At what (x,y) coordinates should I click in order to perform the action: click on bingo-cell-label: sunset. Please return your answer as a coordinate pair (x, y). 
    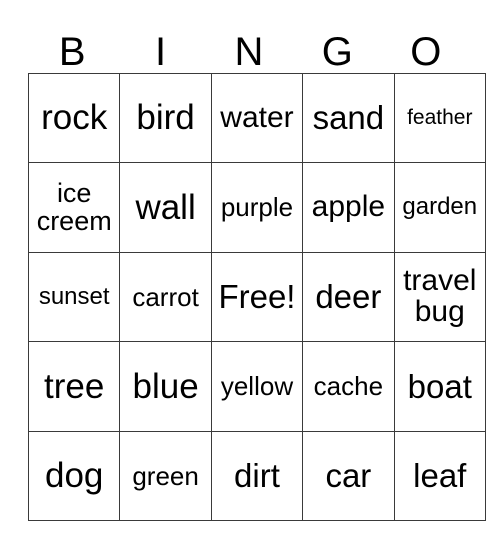
    Looking at the image, I should click on (74, 296).